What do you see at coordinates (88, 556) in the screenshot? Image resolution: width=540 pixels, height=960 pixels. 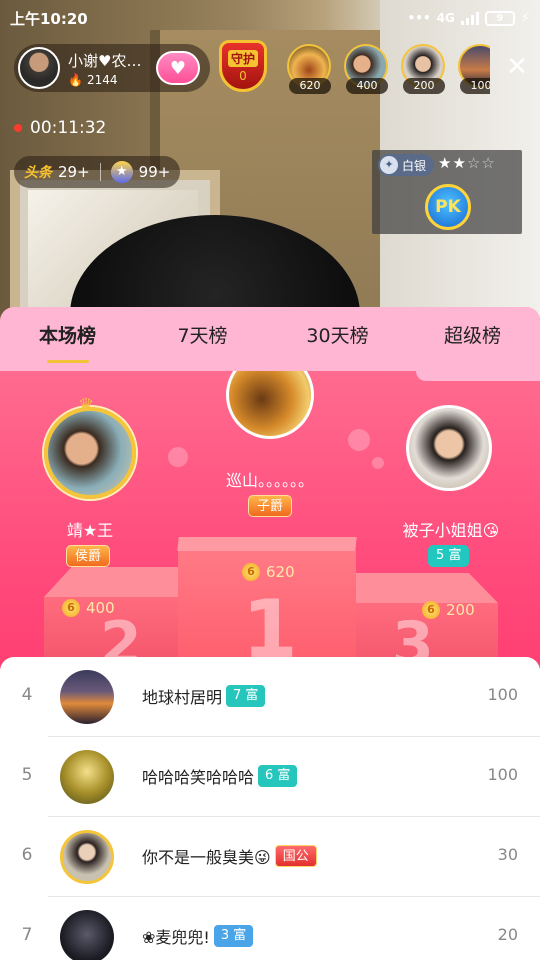 I see `second-place-tag: 侯爵` at bounding box center [88, 556].